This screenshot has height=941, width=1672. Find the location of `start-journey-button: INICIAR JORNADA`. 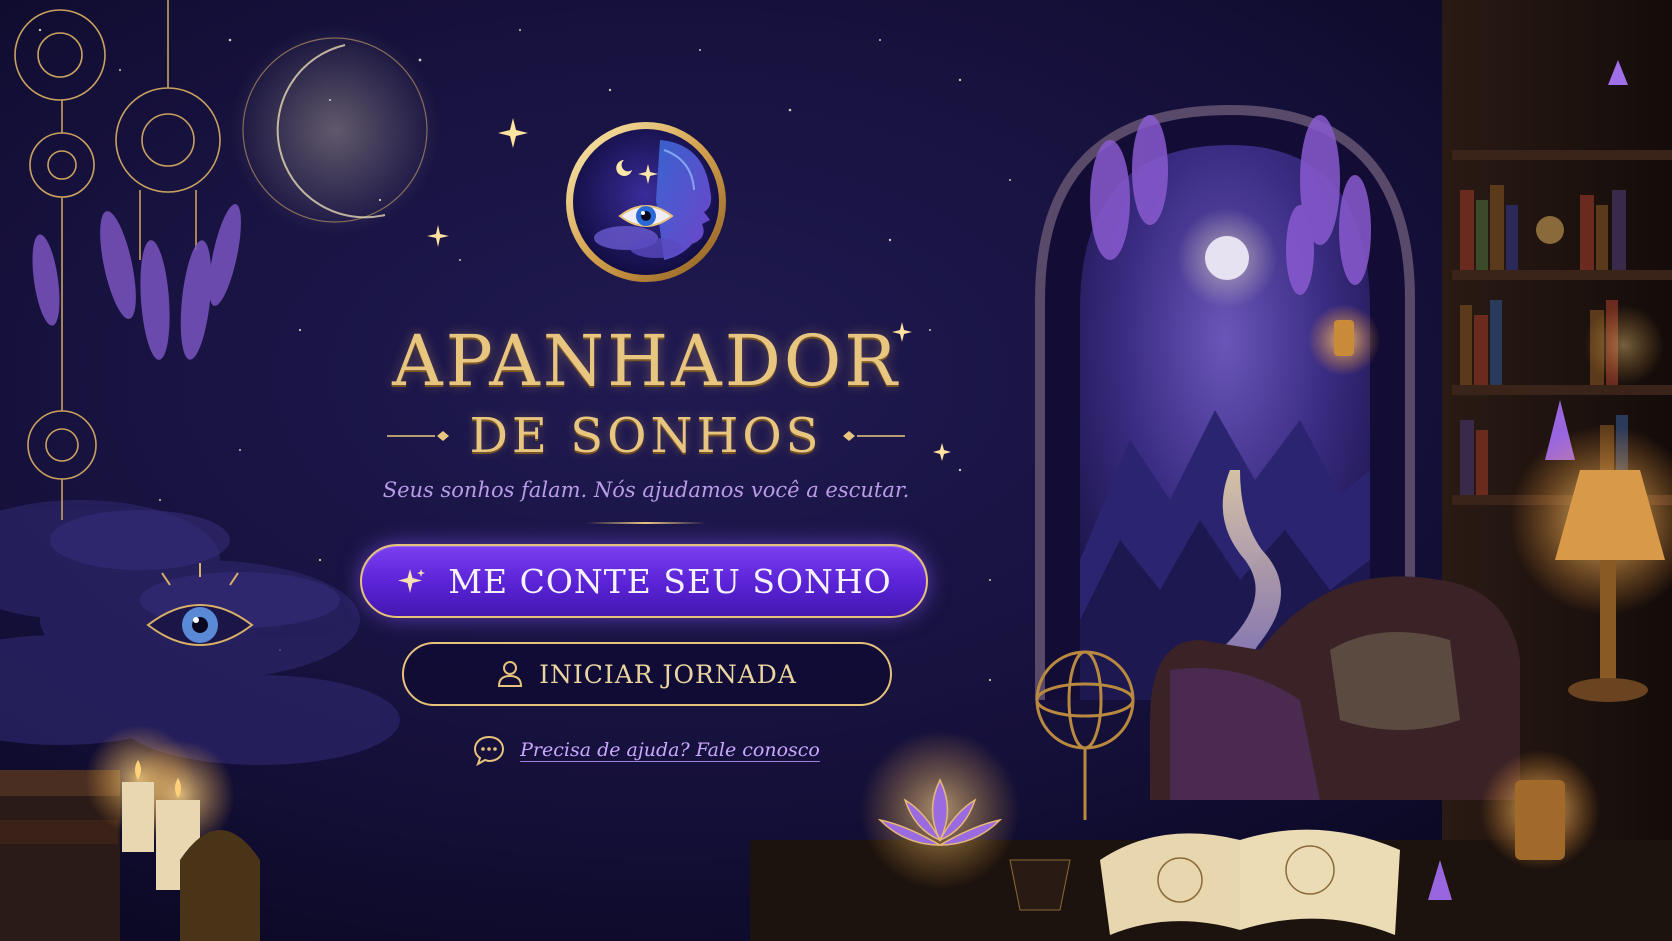

start-journey-button: INICIAR JORNADA is located at coordinates (647, 674).